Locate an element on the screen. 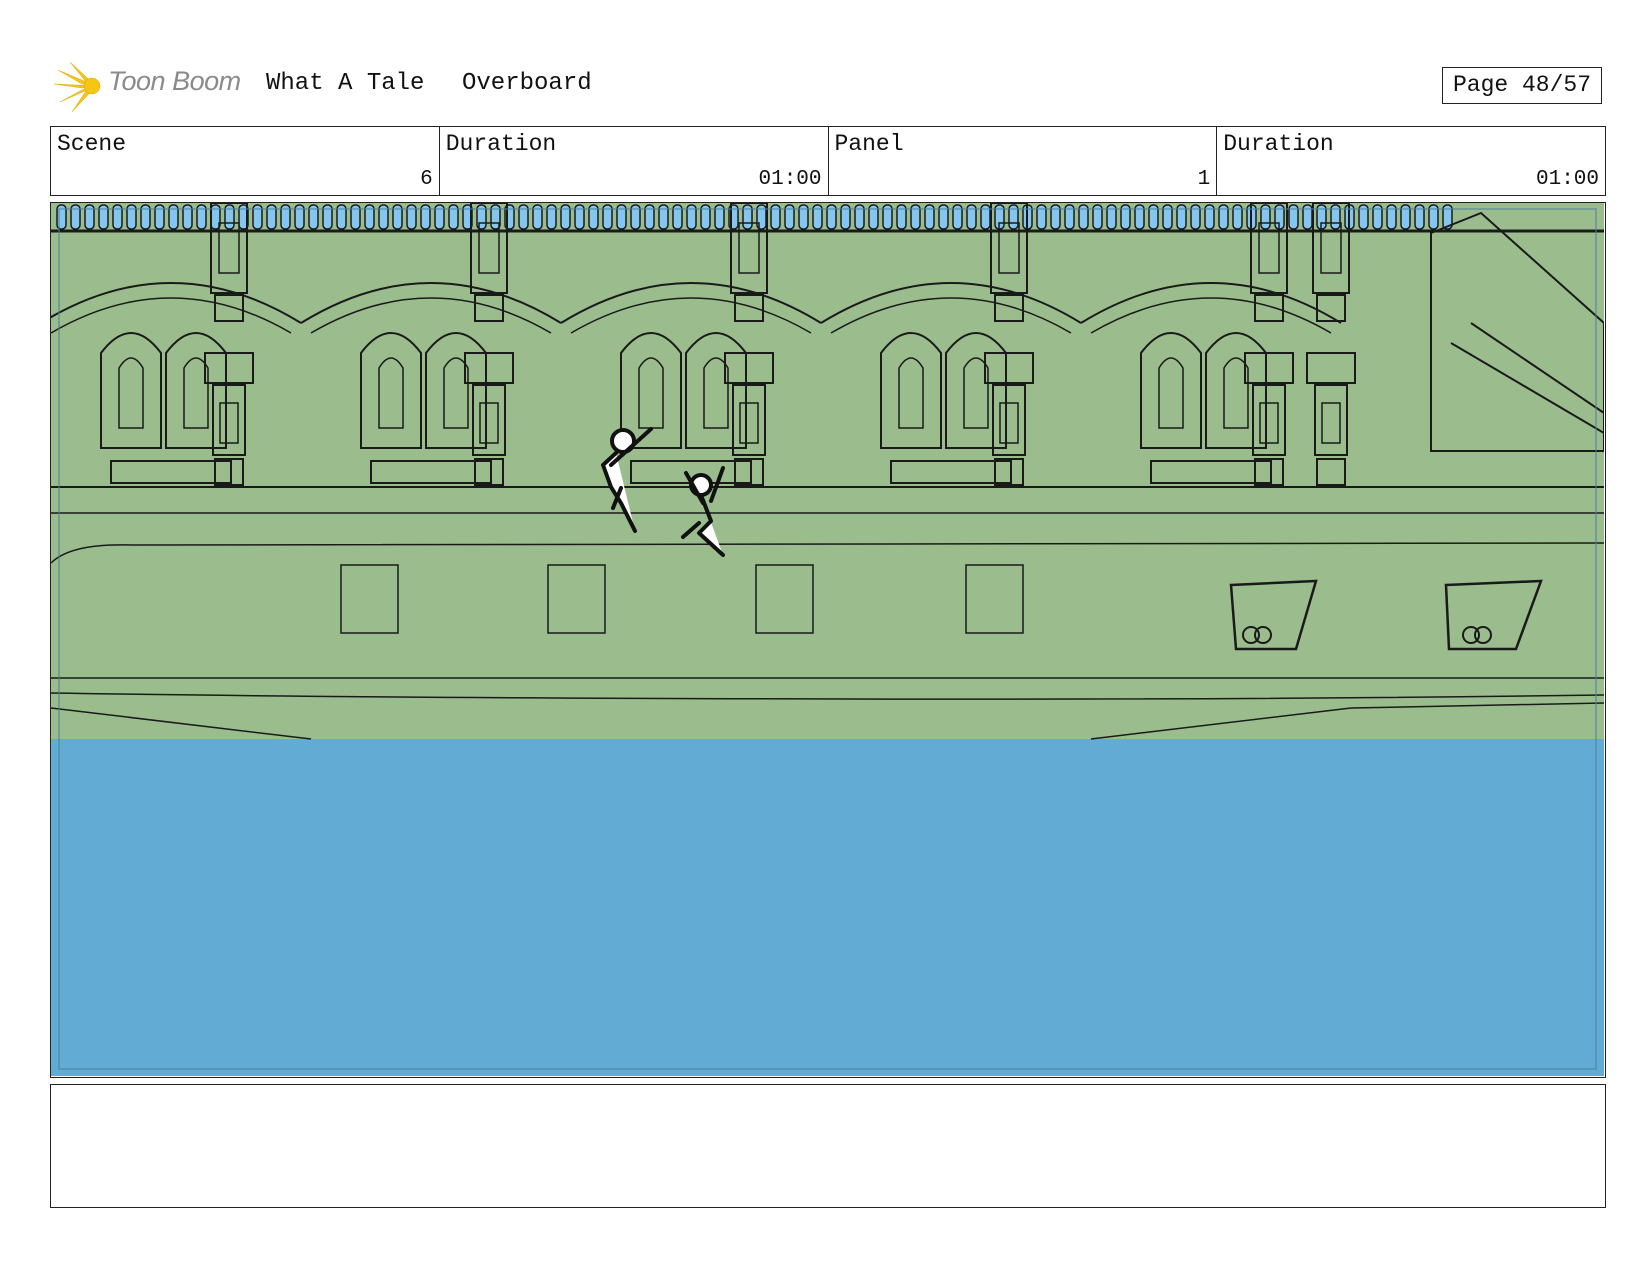  starburst-icon is located at coordinates (77, 87).